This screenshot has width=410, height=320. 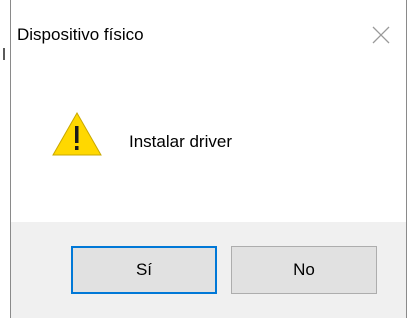 I want to click on background-window, so click(x=5, y=160).